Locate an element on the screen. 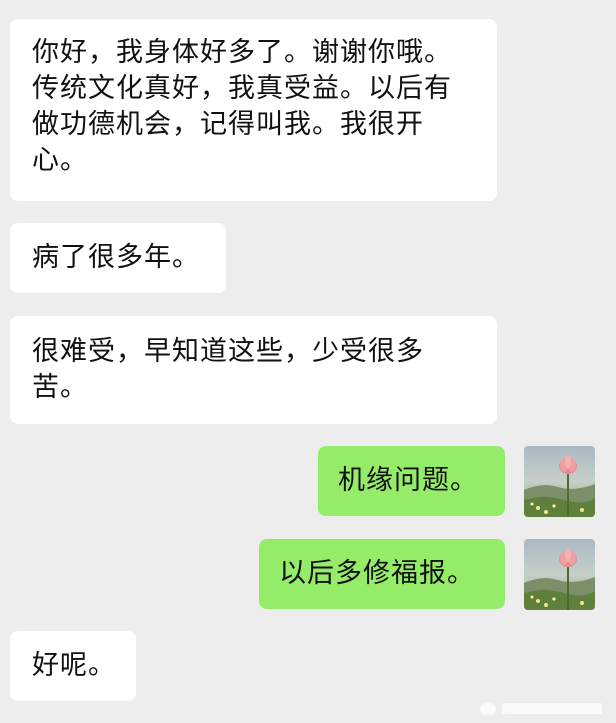 This screenshot has height=723, width=616. incoming-message-bubble: 很难受，早知道这些，少受很多苦。 is located at coordinates (253, 370).